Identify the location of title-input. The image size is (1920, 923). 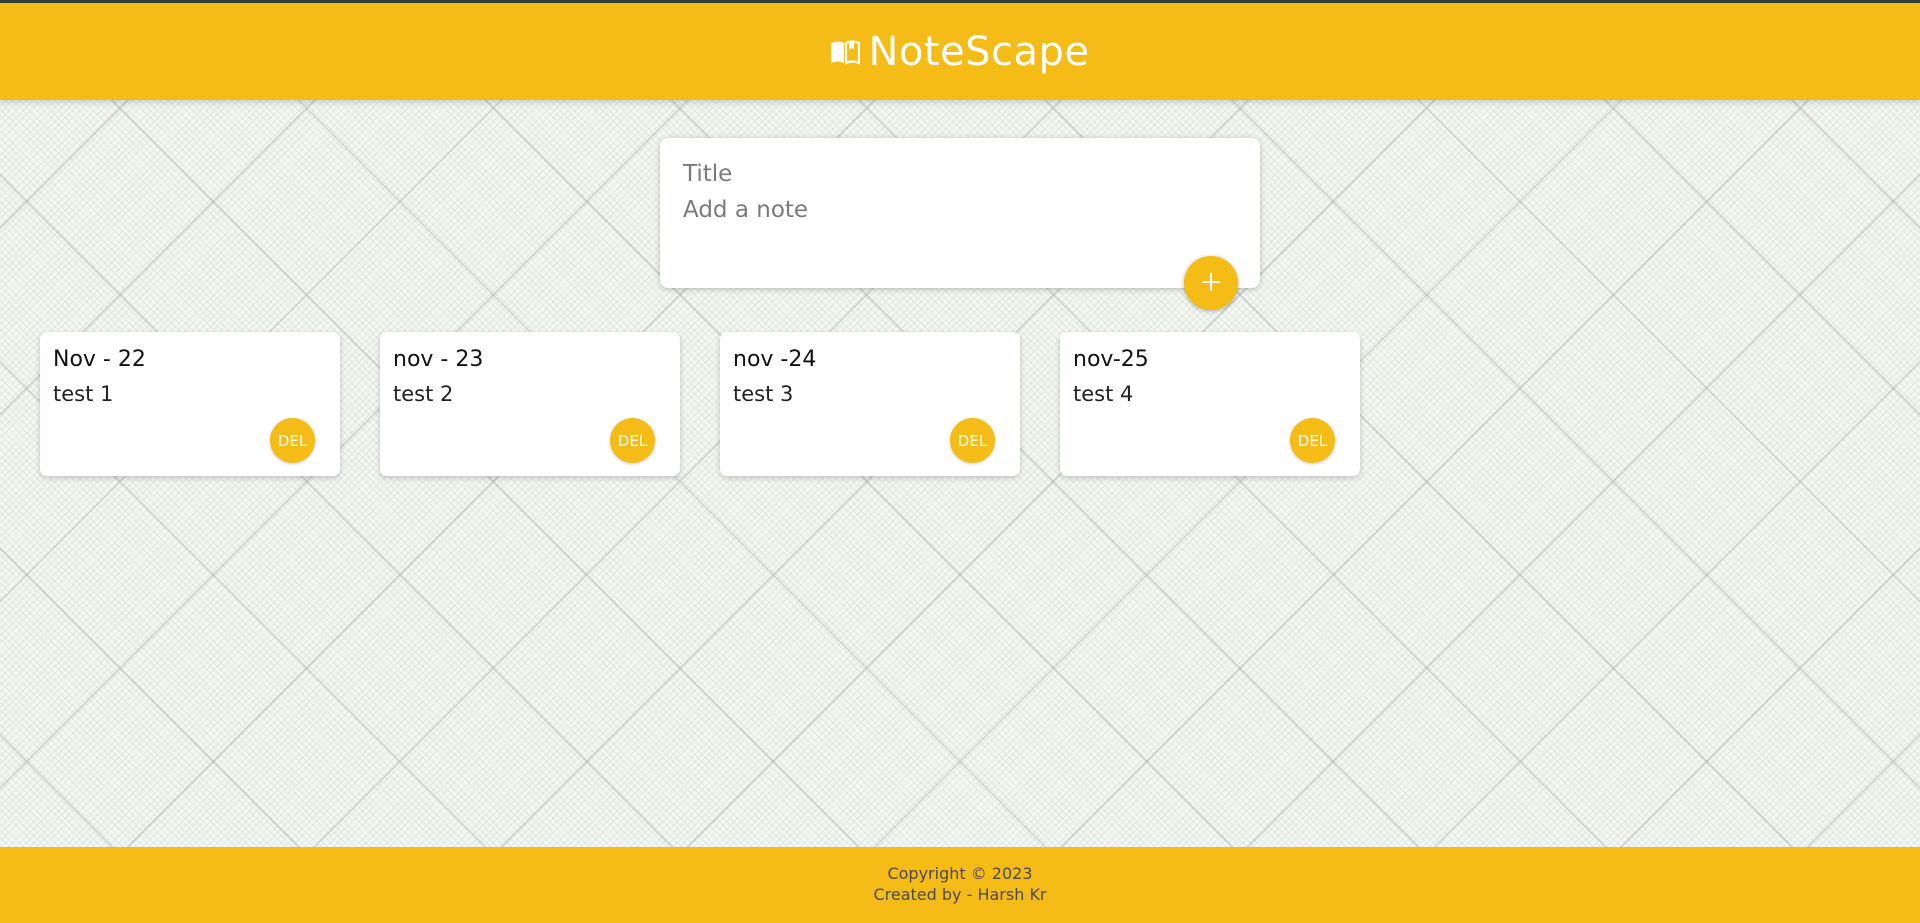
(960, 174).